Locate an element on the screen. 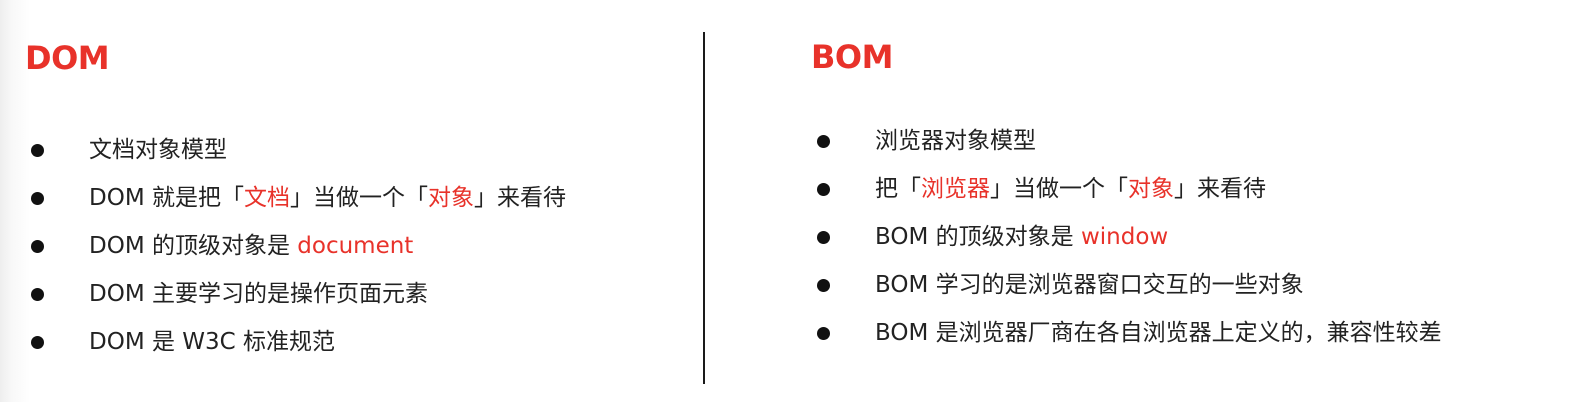 Image resolution: width=1590 pixels, height=402 pixels. column-divider is located at coordinates (704, 208).